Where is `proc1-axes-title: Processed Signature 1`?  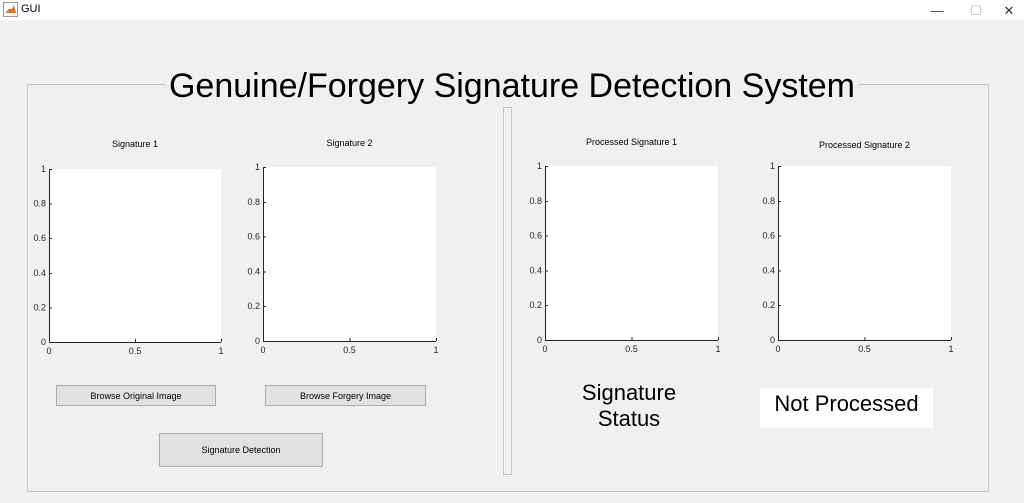
proc1-axes-title: Processed Signature 1 is located at coordinates (631, 142).